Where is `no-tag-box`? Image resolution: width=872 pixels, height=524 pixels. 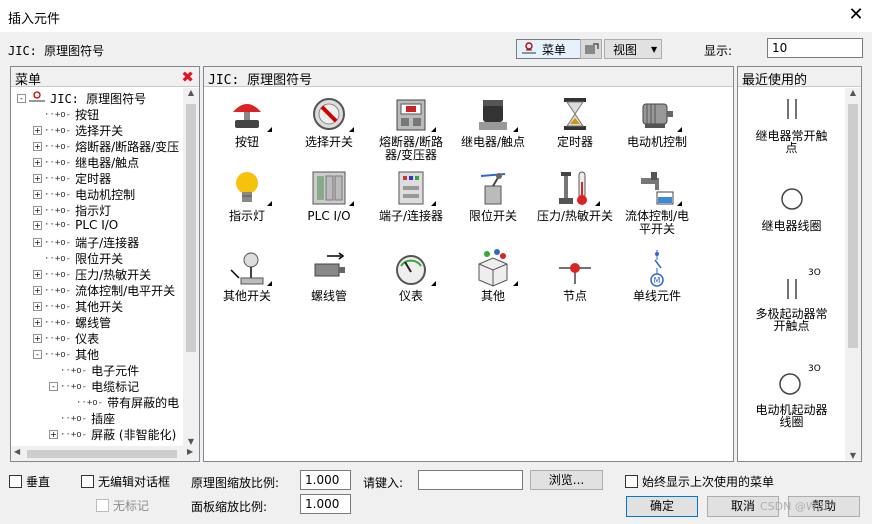 no-tag-box is located at coordinates (102, 505).